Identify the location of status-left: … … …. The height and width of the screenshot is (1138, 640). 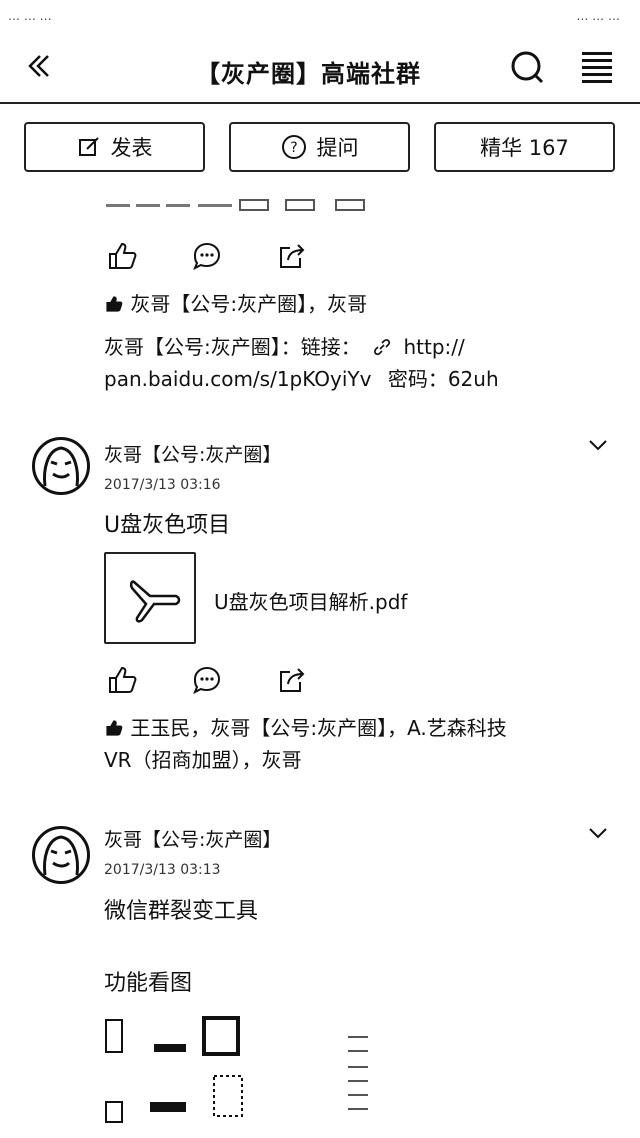
(30, 16).